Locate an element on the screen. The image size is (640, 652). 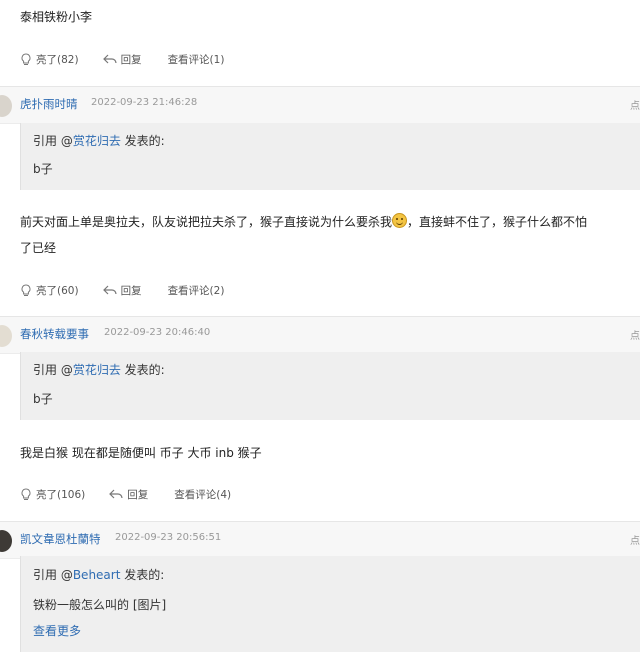
post-actions: 亮了(82) 回复 查看评论(1) is located at coordinates (122, 59).